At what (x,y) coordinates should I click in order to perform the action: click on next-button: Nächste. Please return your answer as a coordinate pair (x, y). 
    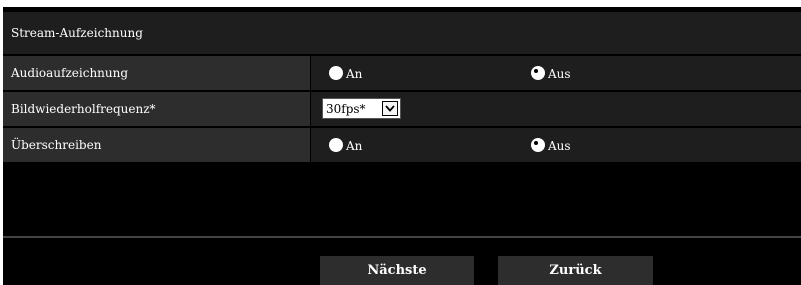
    Looking at the image, I should click on (397, 270).